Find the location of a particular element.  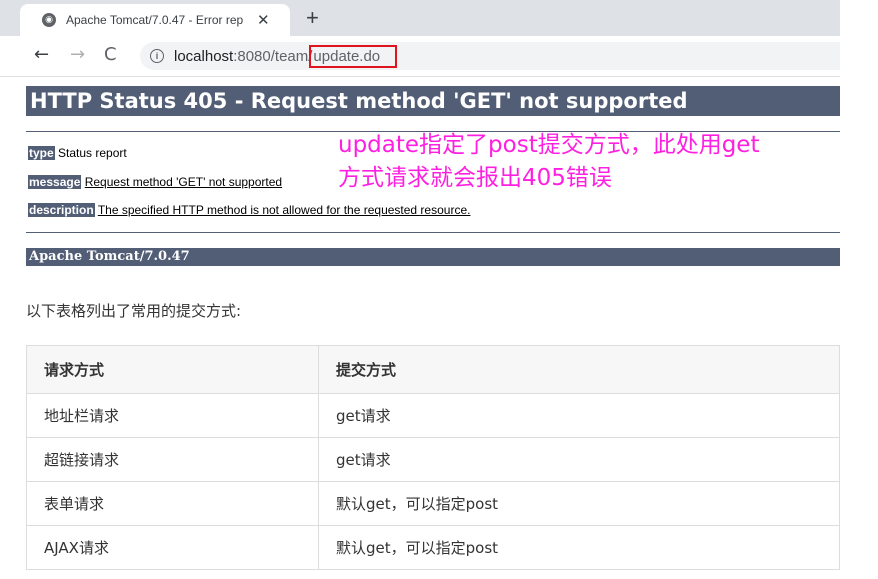

table-header-row: 请求方式 提交方式 is located at coordinates (433, 369).